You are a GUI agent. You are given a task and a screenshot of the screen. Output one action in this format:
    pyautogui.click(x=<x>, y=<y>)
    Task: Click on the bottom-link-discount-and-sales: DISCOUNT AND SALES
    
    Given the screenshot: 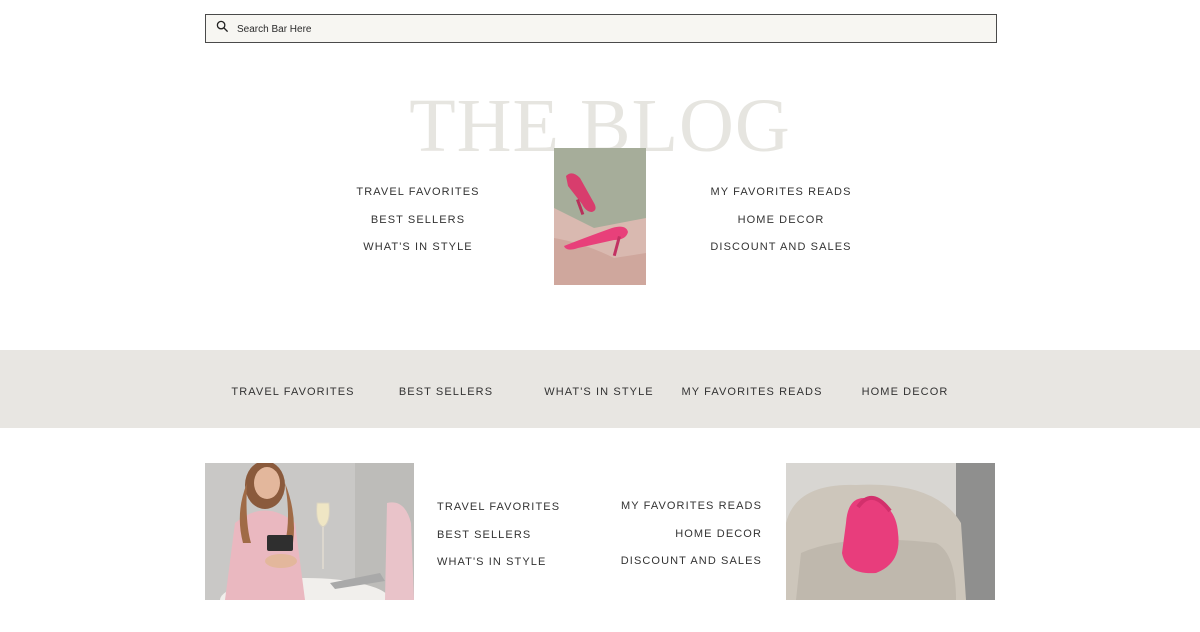 What is the action you would take?
    pyautogui.click(x=691, y=561)
    